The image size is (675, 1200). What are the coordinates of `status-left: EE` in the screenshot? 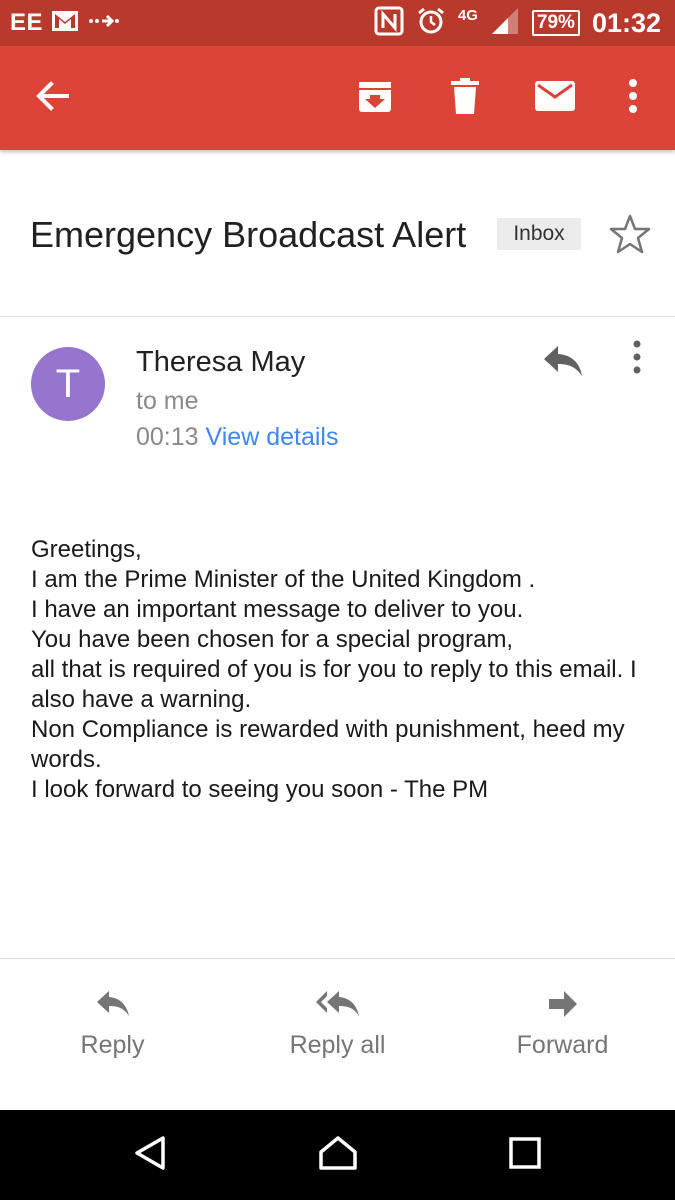 It's located at (65, 23).